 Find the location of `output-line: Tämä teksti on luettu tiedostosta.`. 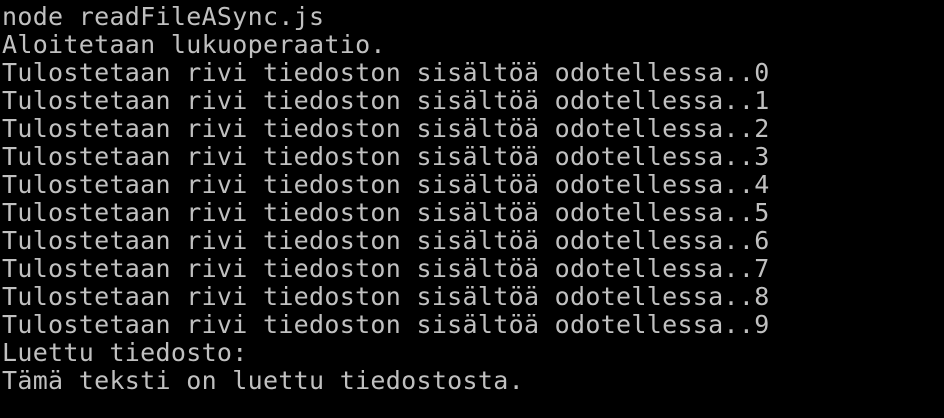

output-line: Tämä teksti on luettu tiedostosta. is located at coordinates (263, 380).